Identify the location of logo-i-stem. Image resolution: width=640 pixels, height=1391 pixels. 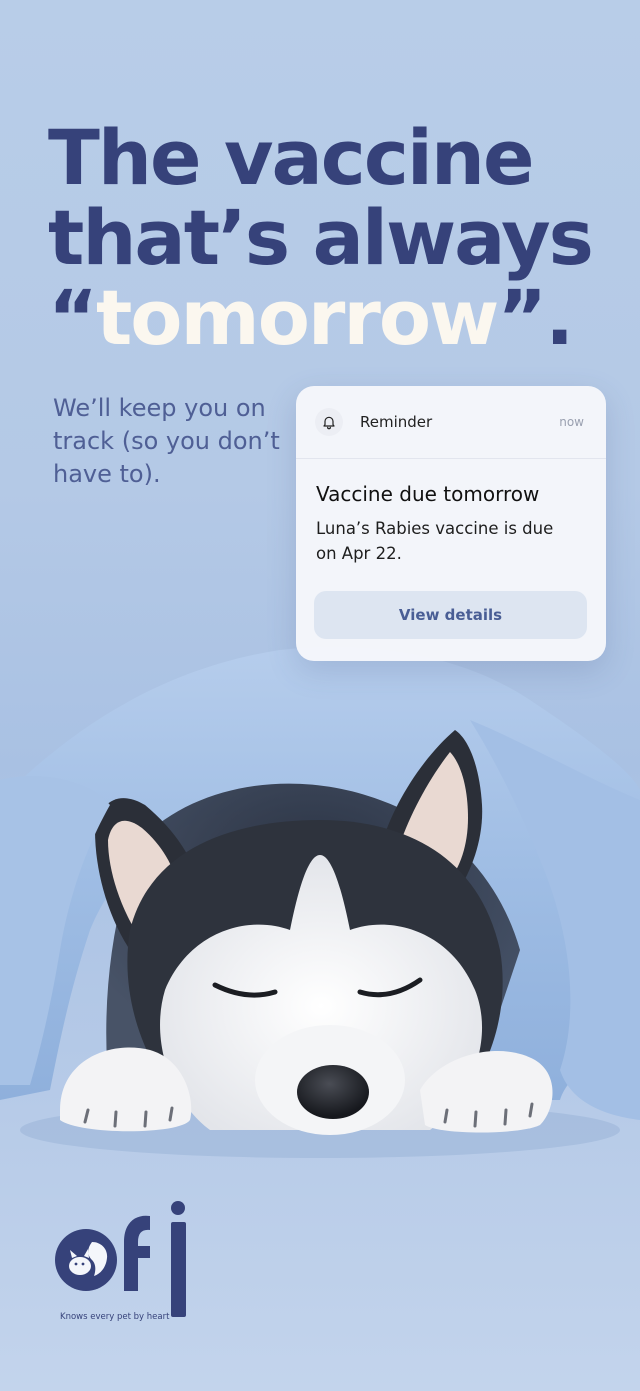
(178, 1269).